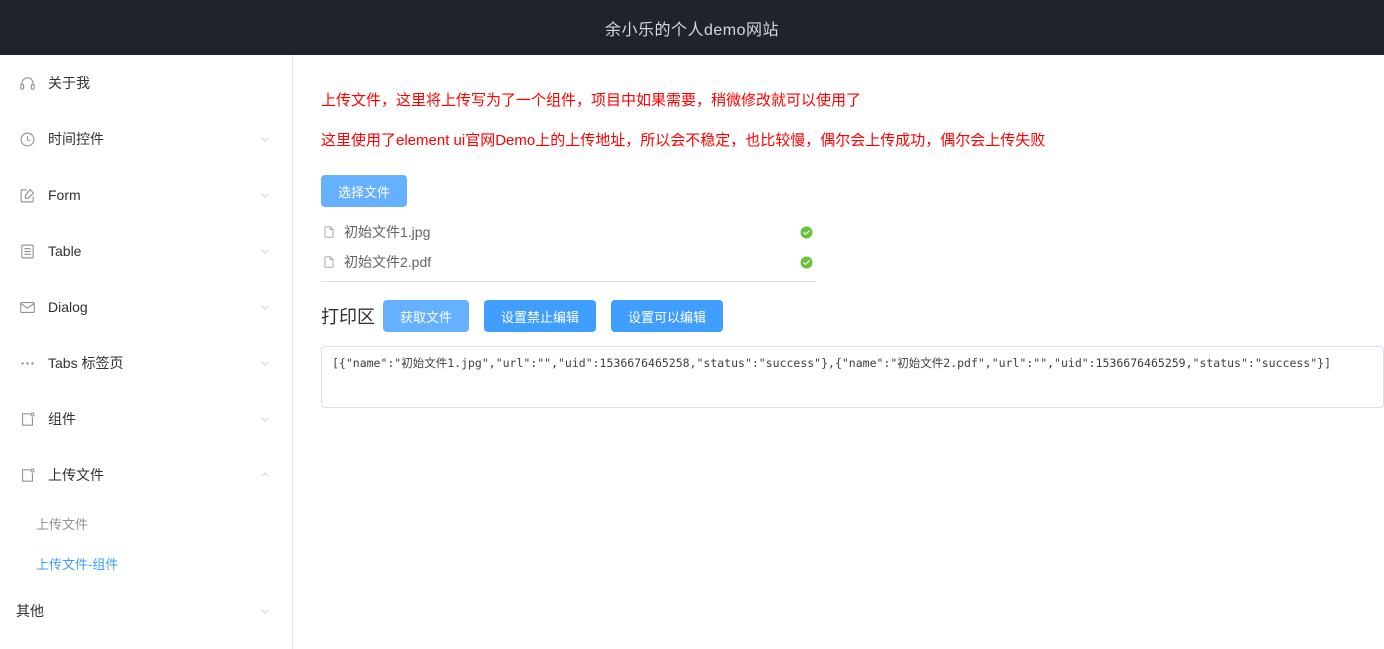 This screenshot has width=1384, height=649. I want to click on sidebar-item-form: Form, so click(146, 195).